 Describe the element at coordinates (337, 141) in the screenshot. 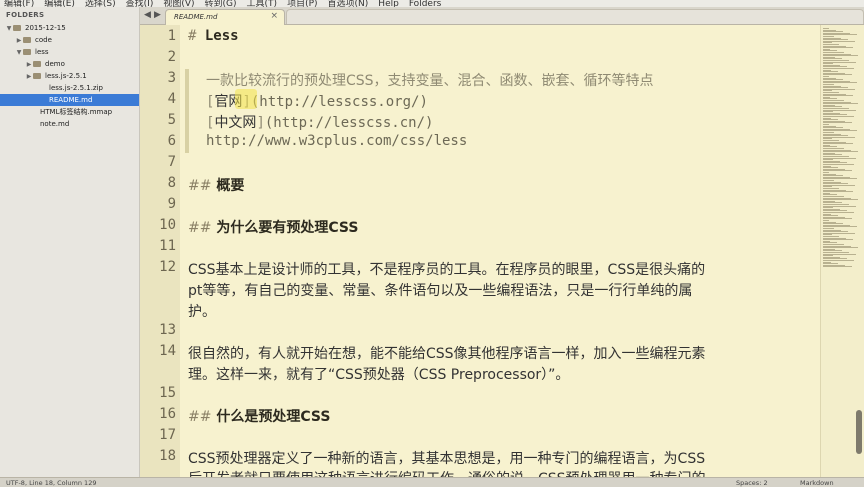

I see `url-text: http://www.w3cplus.com/css/less` at that location.